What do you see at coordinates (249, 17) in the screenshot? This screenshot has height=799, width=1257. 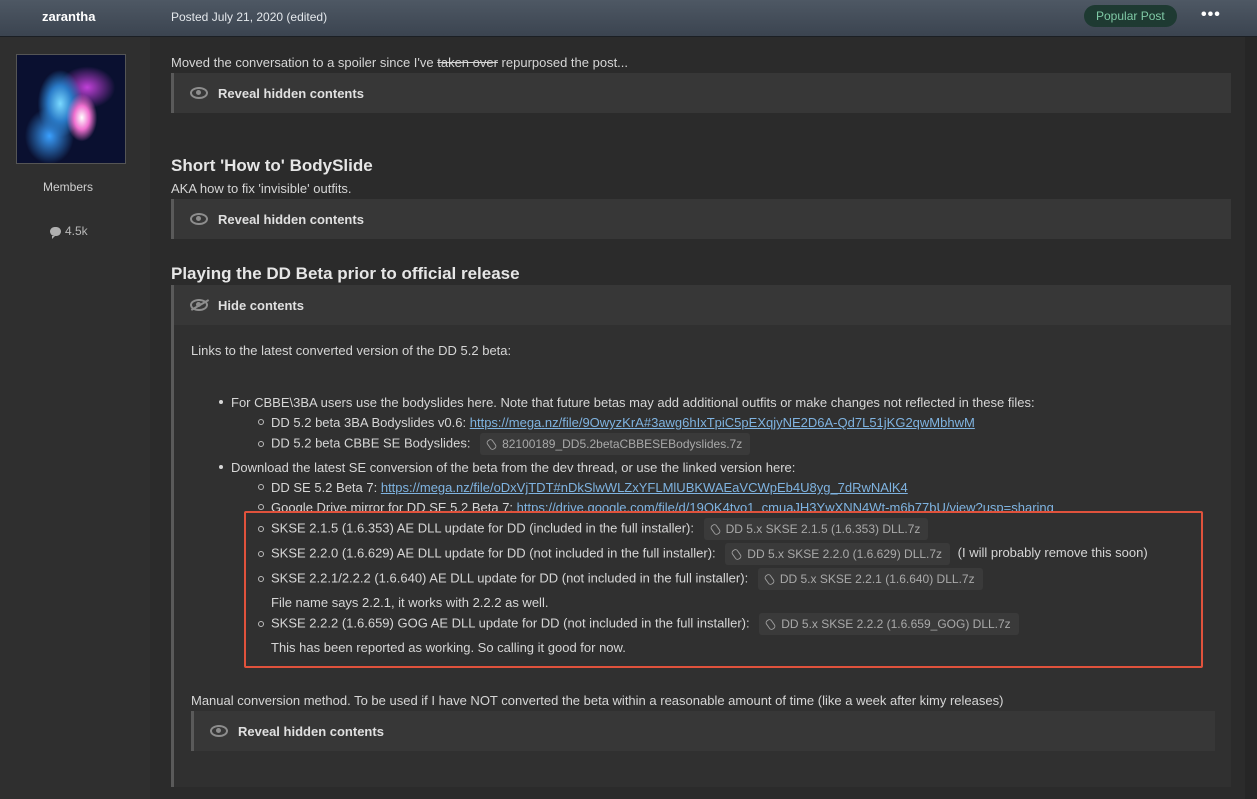 I see `post-date: Posted July 21, 2020 (edited)` at bounding box center [249, 17].